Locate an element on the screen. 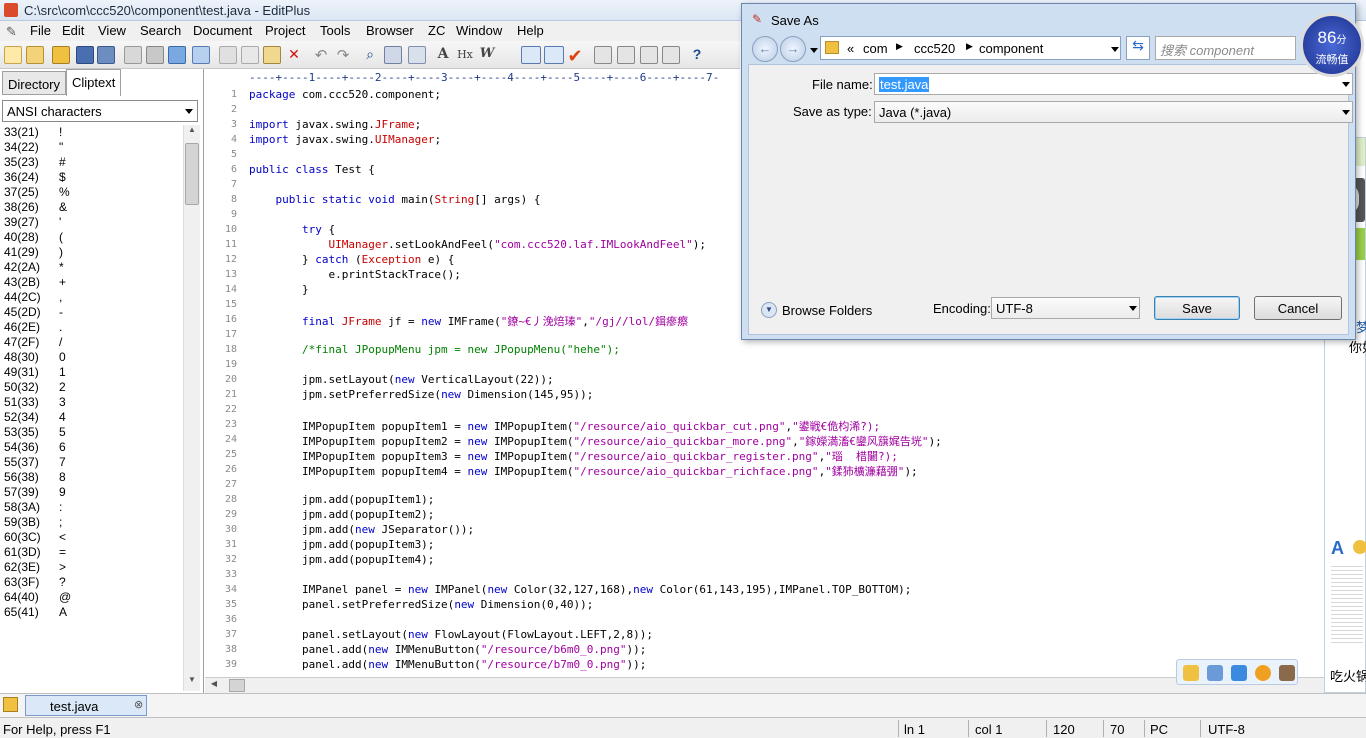 Image resolution: width=1366 pixels, height=738 pixels. charset-select: ANSI characters is located at coordinates (100, 111).